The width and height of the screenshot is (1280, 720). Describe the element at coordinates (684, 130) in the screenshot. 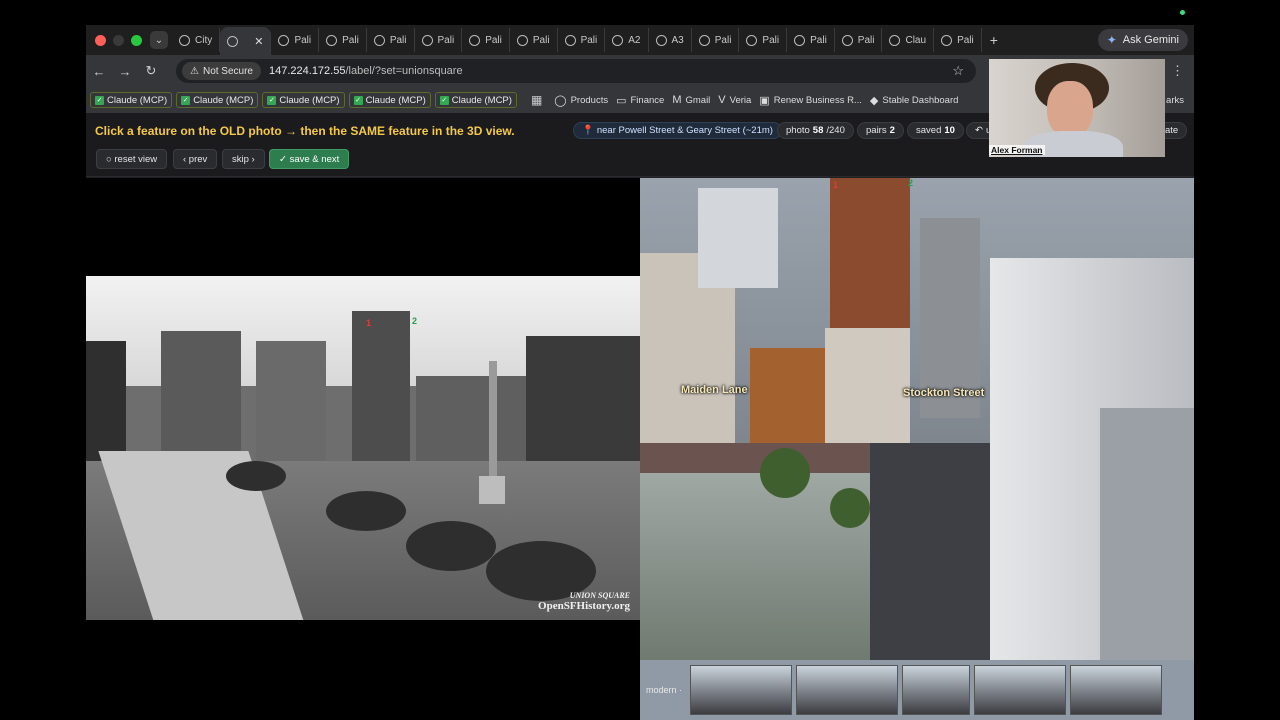

I see `location-text: near Powell Street & Geary Street (~21m)` at that location.